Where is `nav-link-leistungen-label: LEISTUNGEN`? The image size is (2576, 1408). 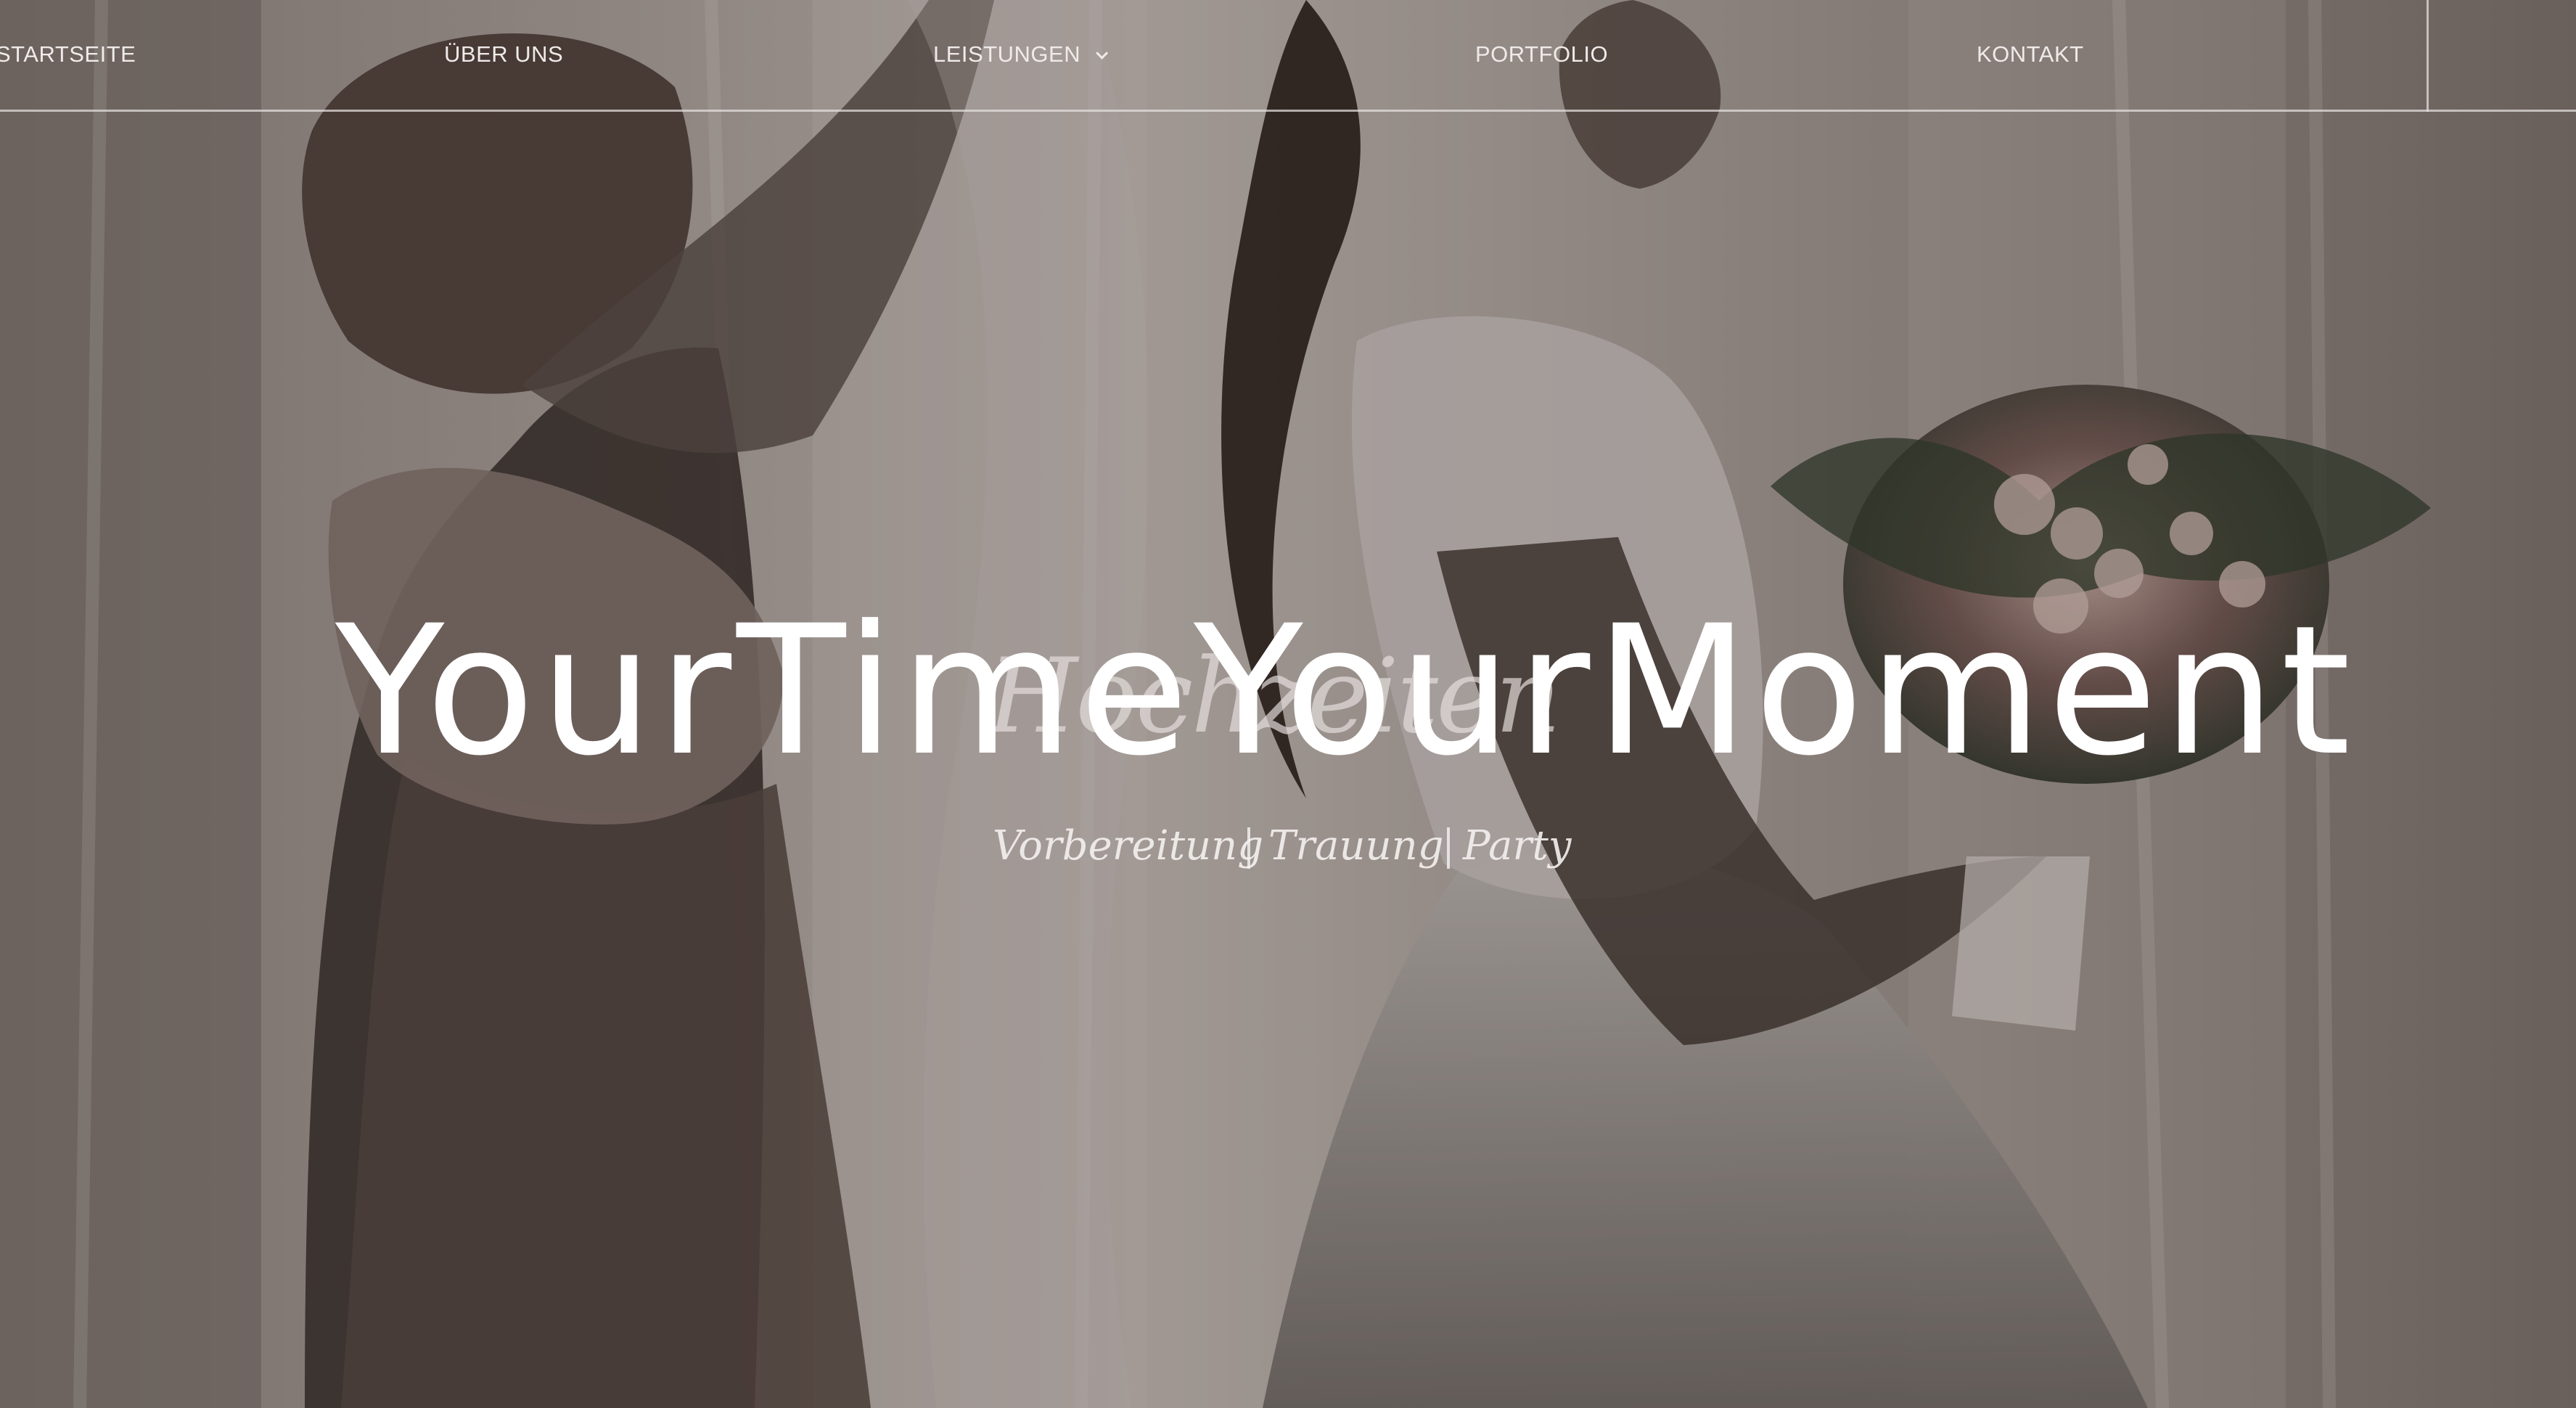 nav-link-leistungen-label: LEISTUNGEN is located at coordinates (1007, 54).